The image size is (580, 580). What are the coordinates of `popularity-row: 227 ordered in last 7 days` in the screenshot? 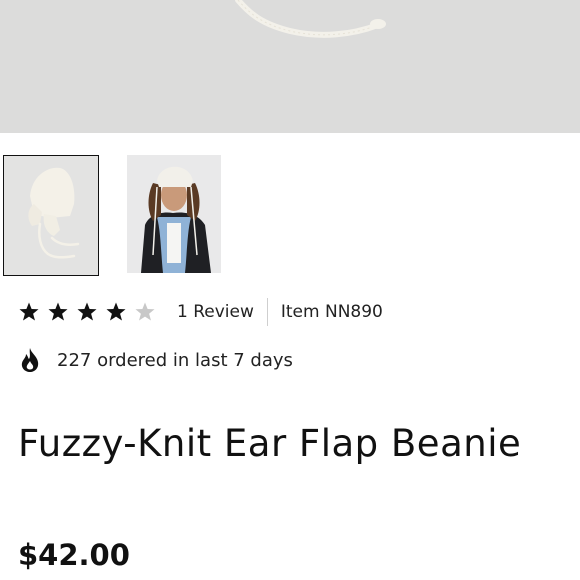 It's located at (155, 360).